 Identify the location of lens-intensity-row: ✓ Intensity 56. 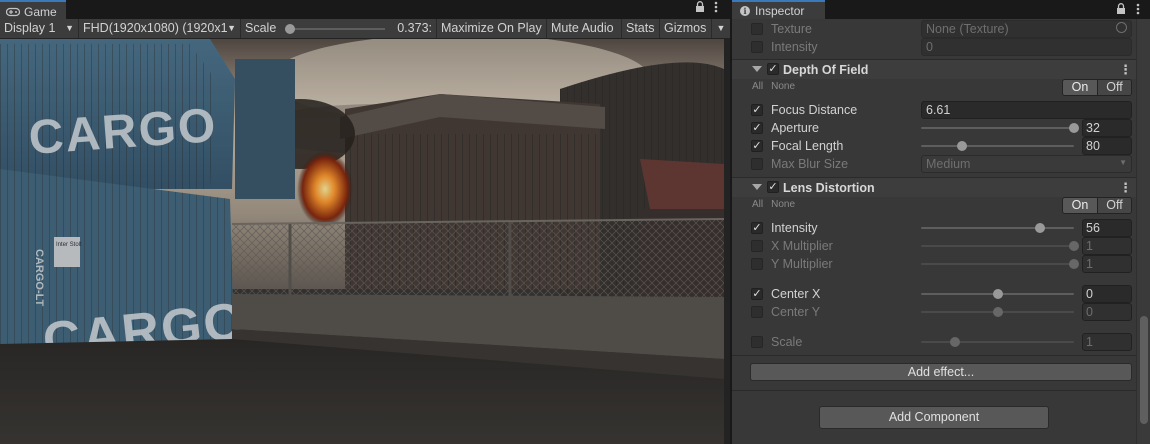
(934, 228).